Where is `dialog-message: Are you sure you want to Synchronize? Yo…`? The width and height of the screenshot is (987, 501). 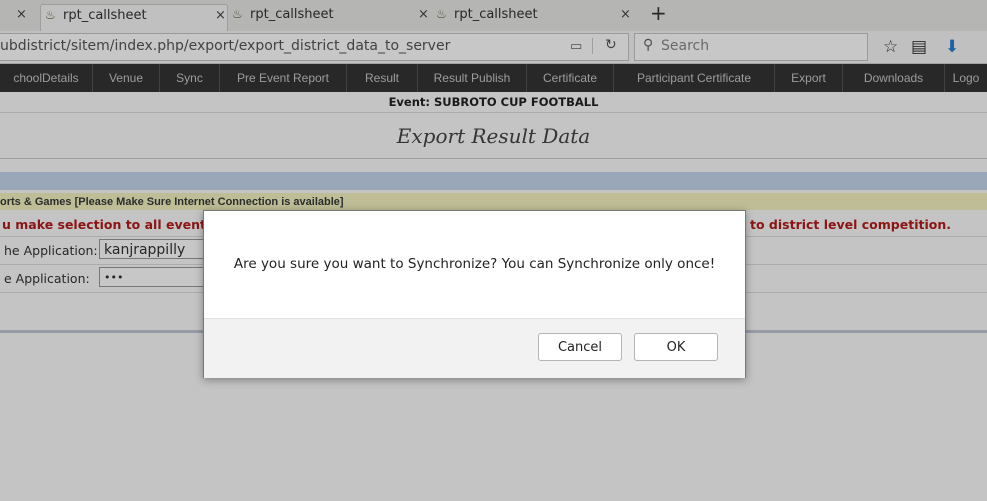 dialog-message: Are you sure you want to Synchronize? Yo… is located at coordinates (474, 264).